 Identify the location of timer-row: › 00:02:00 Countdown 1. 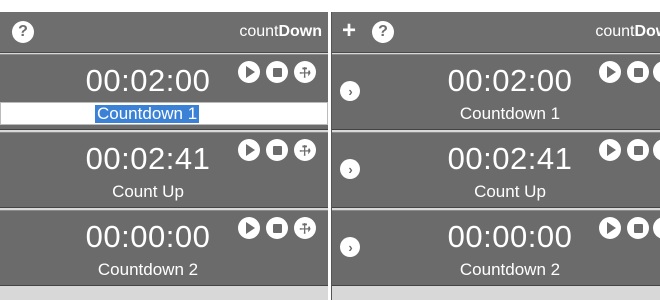
(496, 92).